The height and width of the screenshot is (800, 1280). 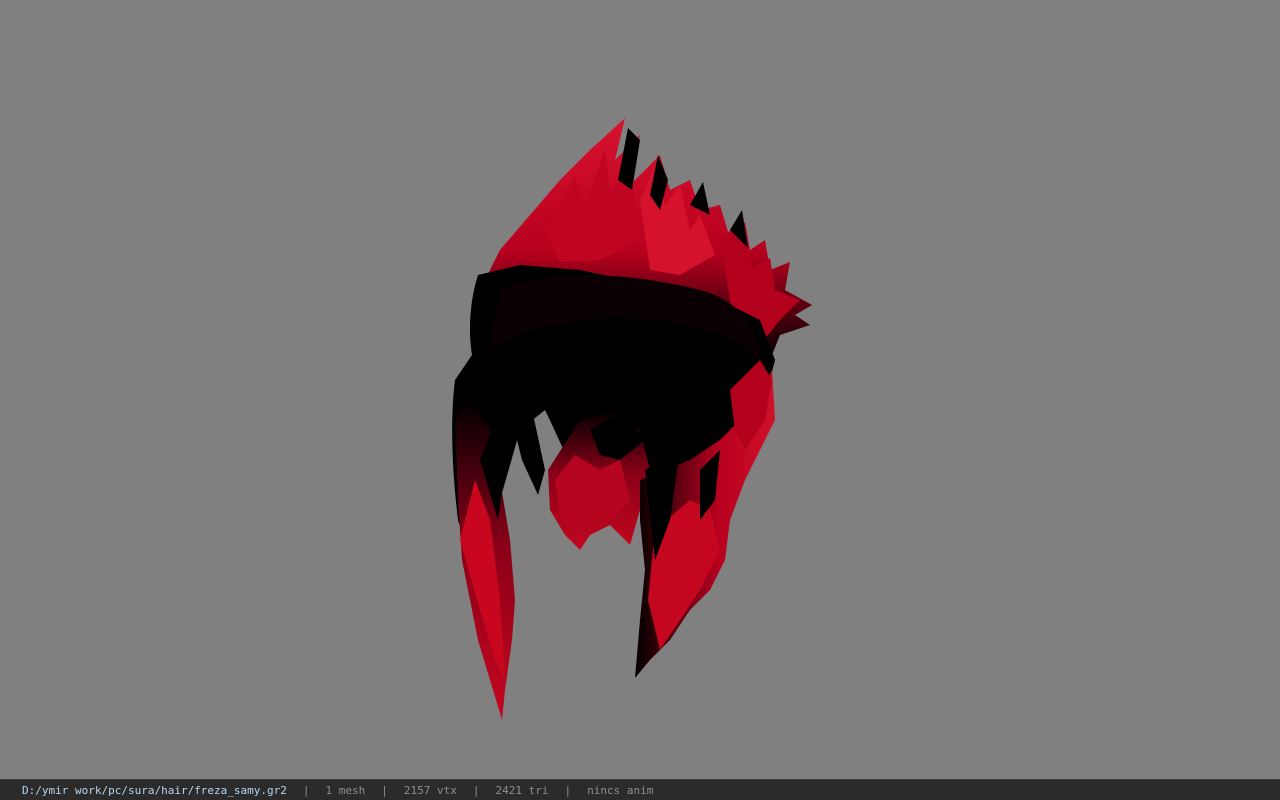 What do you see at coordinates (522, 790) in the screenshot?
I see `triangle-count: 2421 tri` at bounding box center [522, 790].